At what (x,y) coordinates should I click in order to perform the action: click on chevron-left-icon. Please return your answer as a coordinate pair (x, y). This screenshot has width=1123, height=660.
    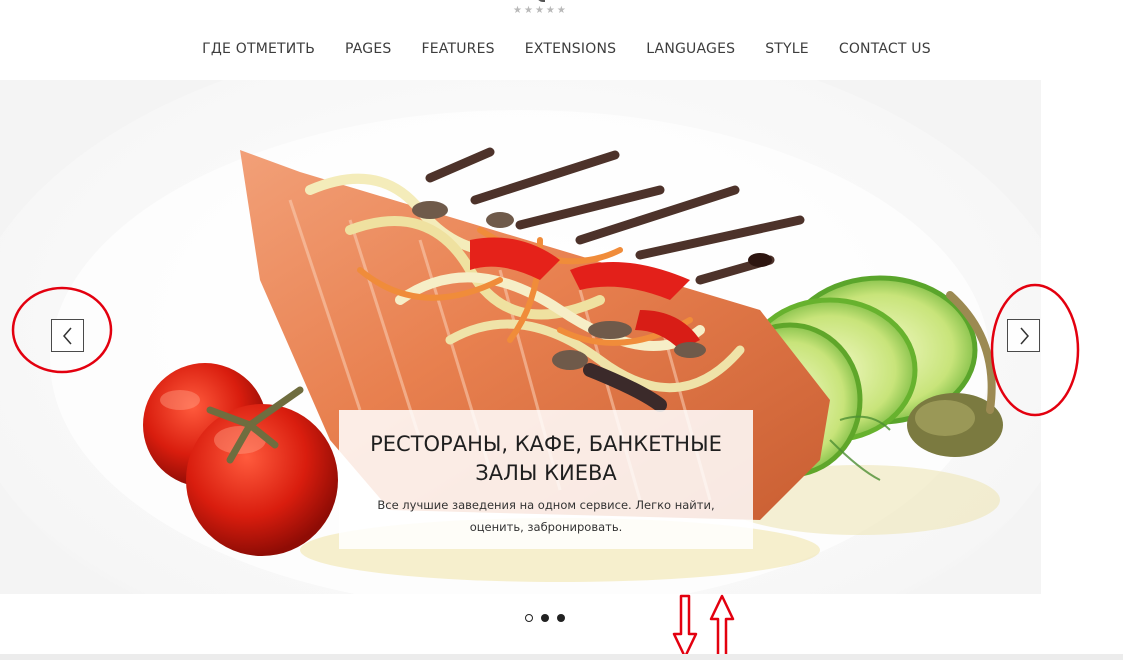
    Looking at the image, I should click on (67, 335).